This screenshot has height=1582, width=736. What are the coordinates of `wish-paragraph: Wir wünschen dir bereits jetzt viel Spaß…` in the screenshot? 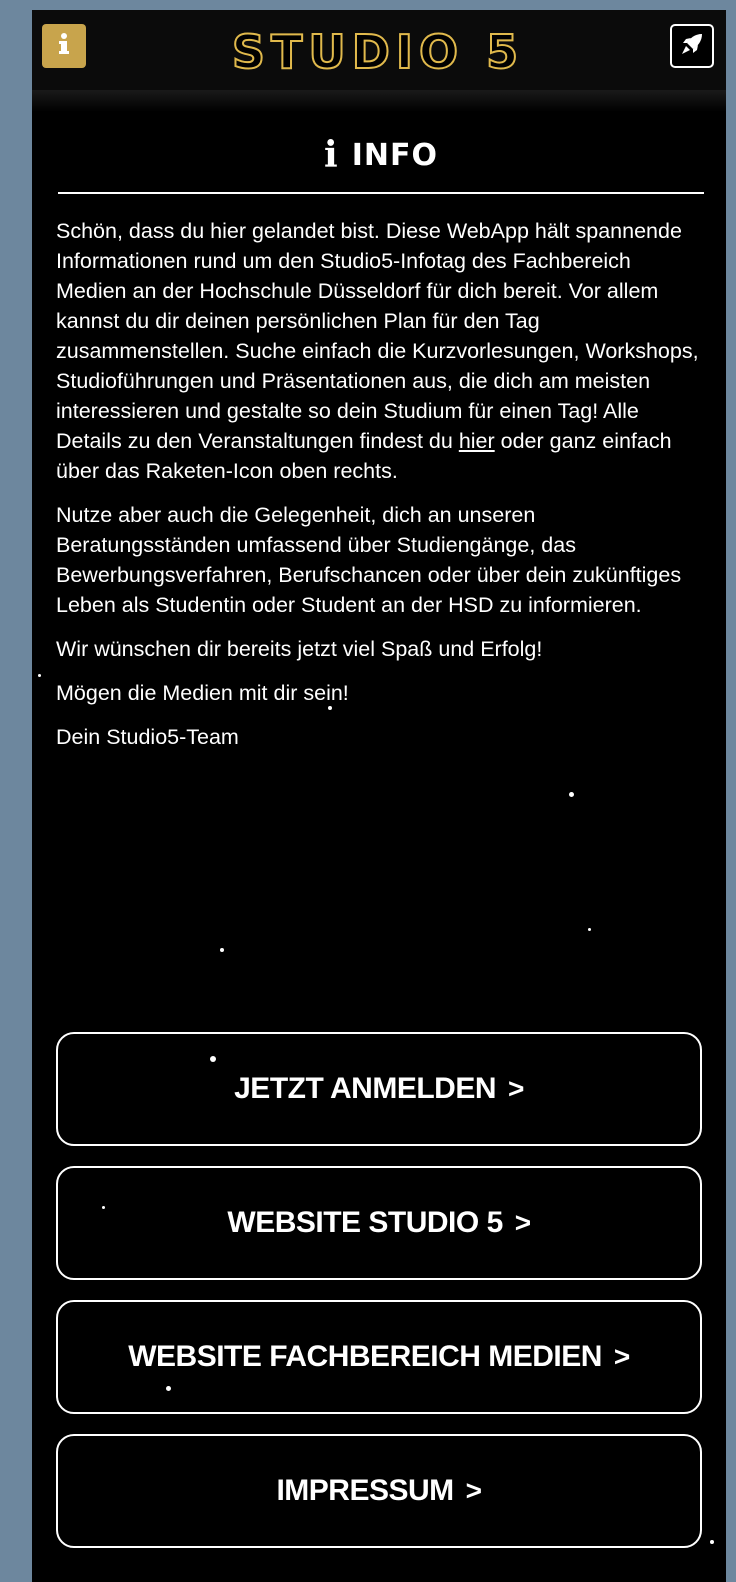 It's located at (299, 649).